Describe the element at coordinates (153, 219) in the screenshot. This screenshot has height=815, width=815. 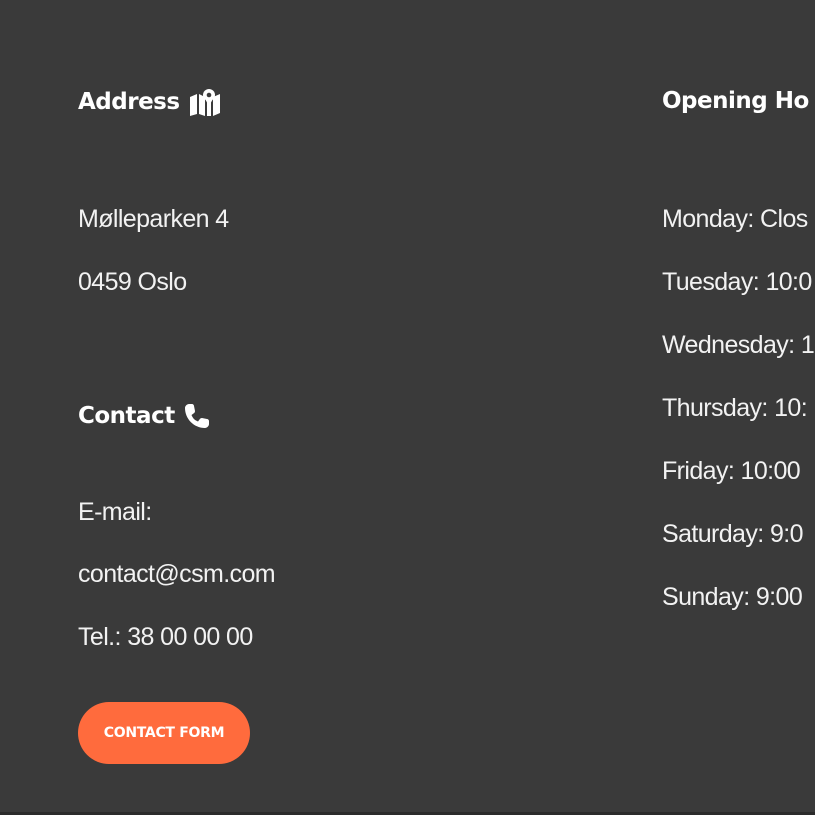
I see `address-street: Mølleparken 4` at that location.